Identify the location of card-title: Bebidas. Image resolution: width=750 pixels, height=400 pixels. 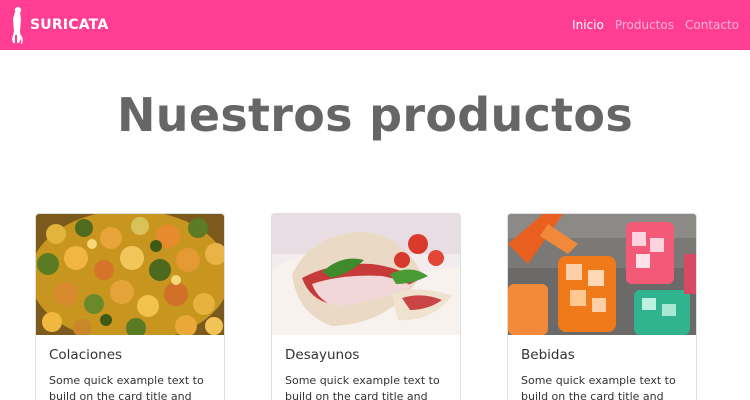
(548, 355).